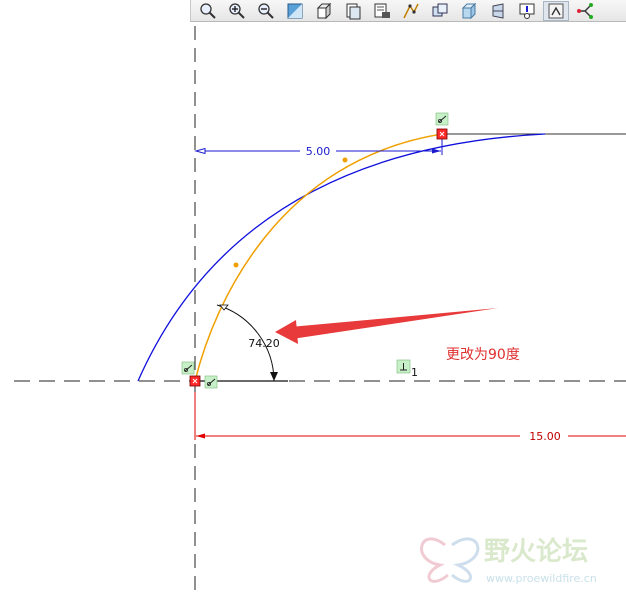 Image resolution: width=626 pixels, height=596 pixels. I want to click on dim-angle-value: 74.20, so click(264, 343).